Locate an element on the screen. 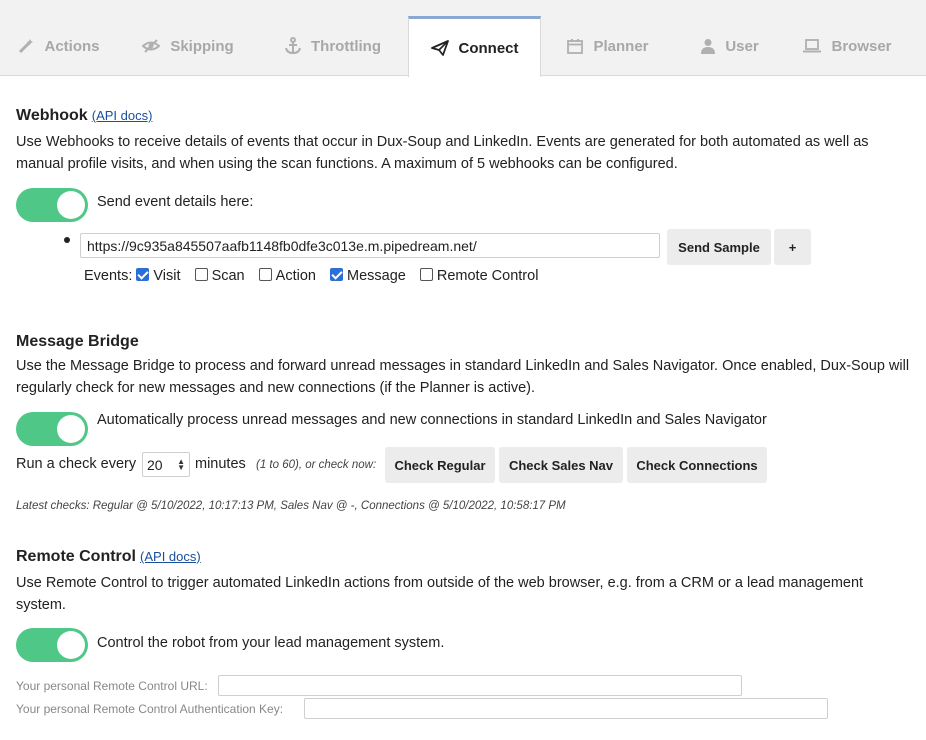  event-message-checkbox: Message is located at coordinates (368, 276).